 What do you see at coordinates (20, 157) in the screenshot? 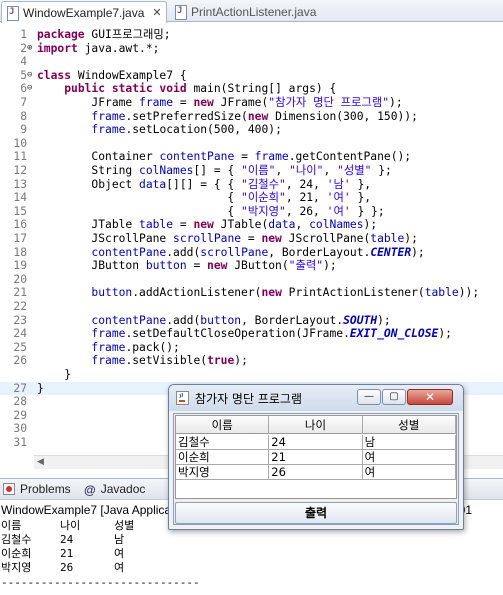
I see `line-number: 11` at bounding box center [20, 157].